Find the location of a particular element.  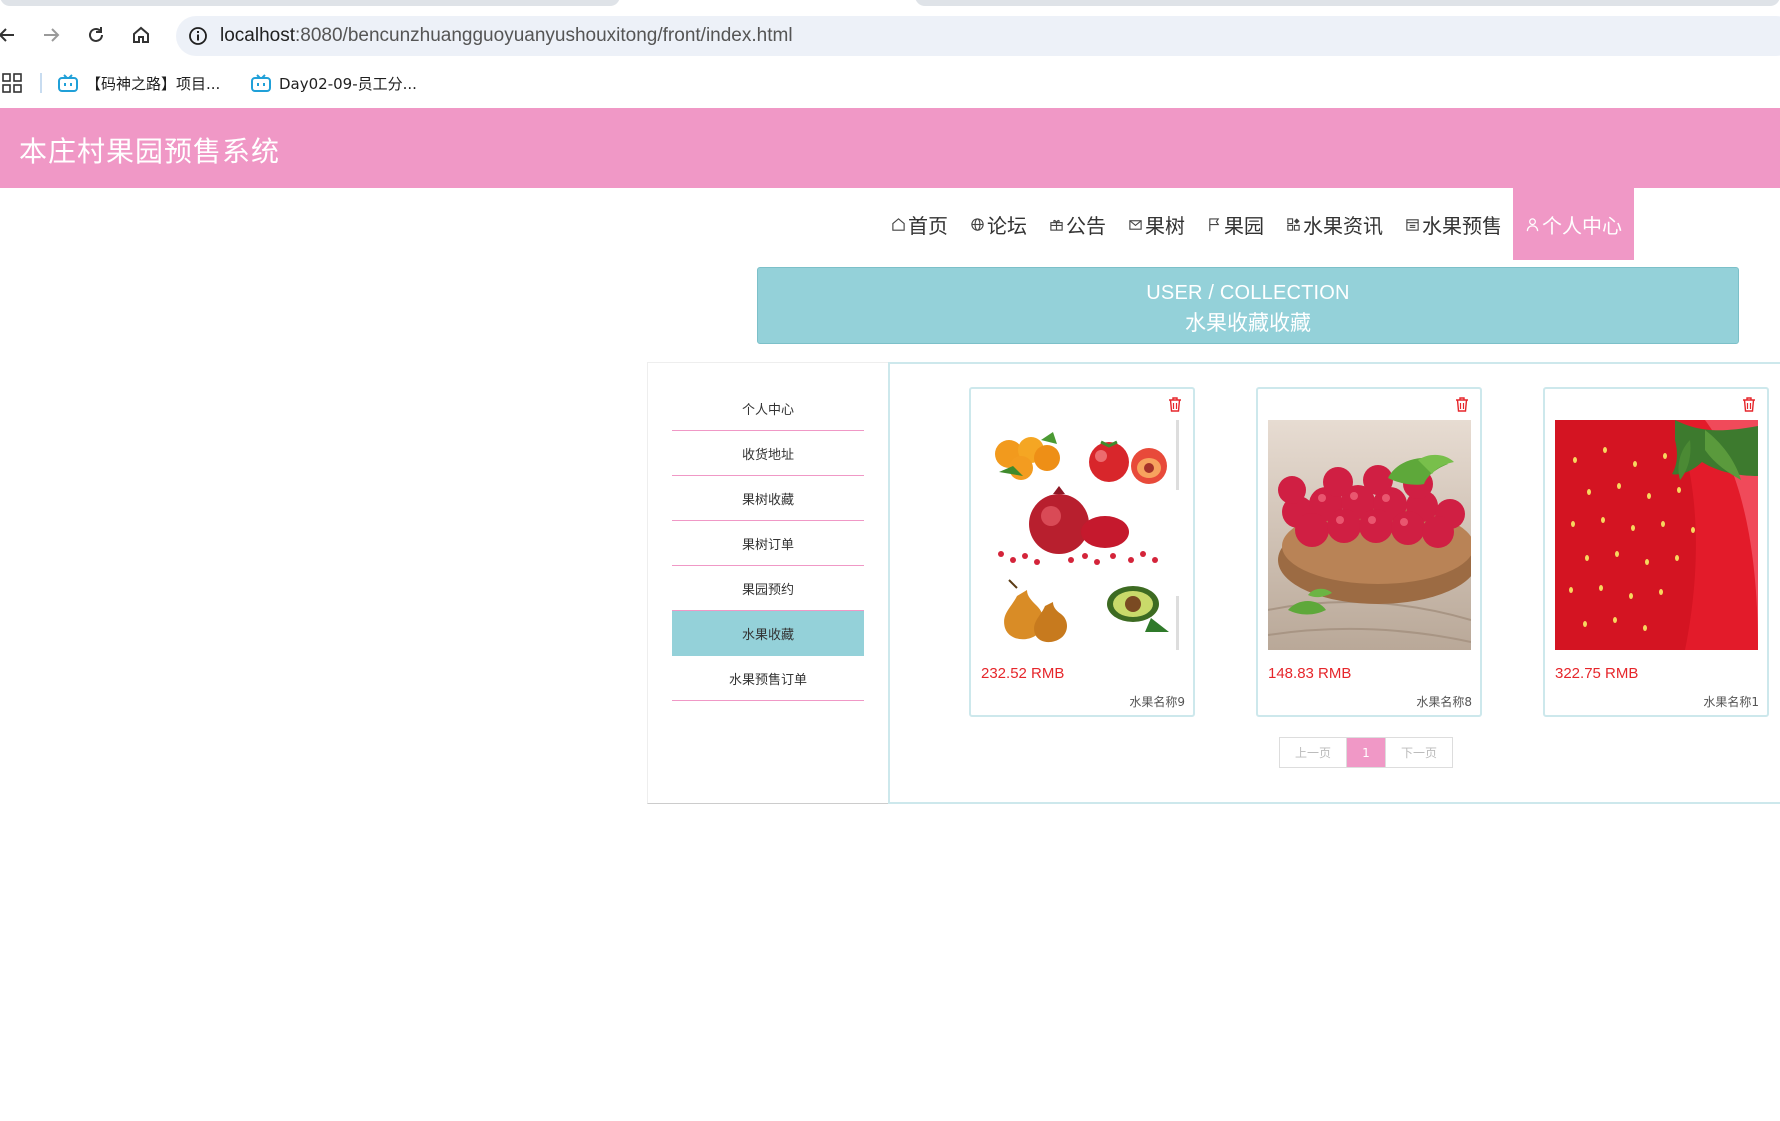

nav-item-fruit-tree: 果树 is located at coordinates (1156, 224).